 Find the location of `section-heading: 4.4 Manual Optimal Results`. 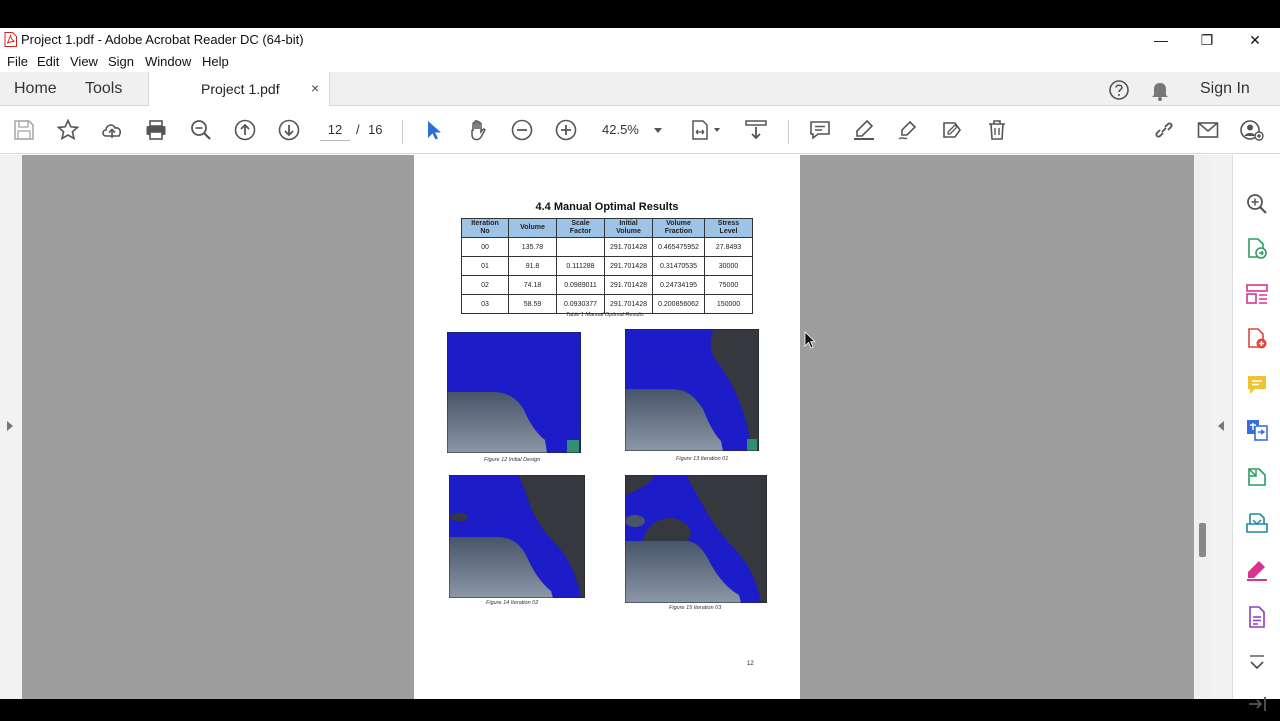

section-heading: 4.4 Manual Optimal Results is located at coordinates (607, 207).